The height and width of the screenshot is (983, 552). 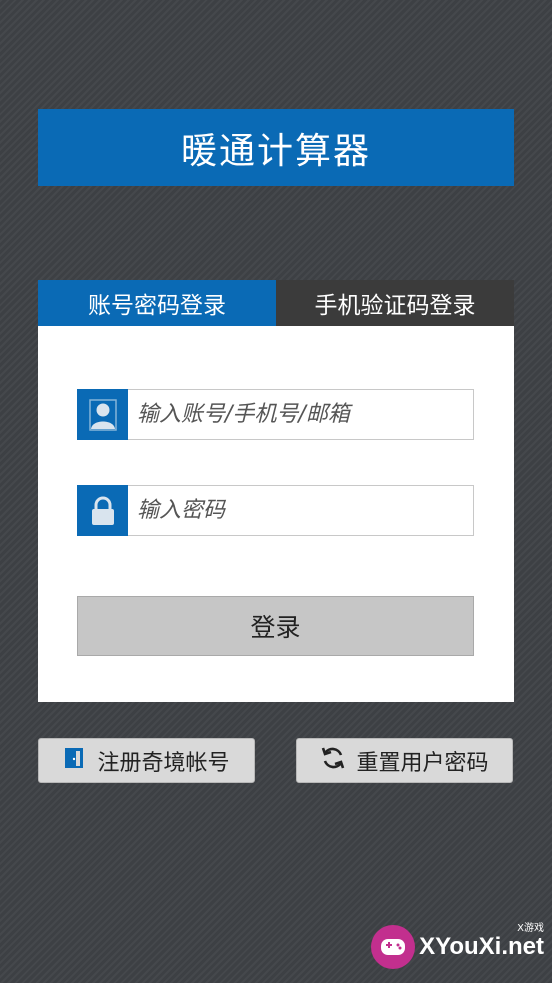 I want to click on reset-label: 重置用户密码, so click(x=422, y=763).